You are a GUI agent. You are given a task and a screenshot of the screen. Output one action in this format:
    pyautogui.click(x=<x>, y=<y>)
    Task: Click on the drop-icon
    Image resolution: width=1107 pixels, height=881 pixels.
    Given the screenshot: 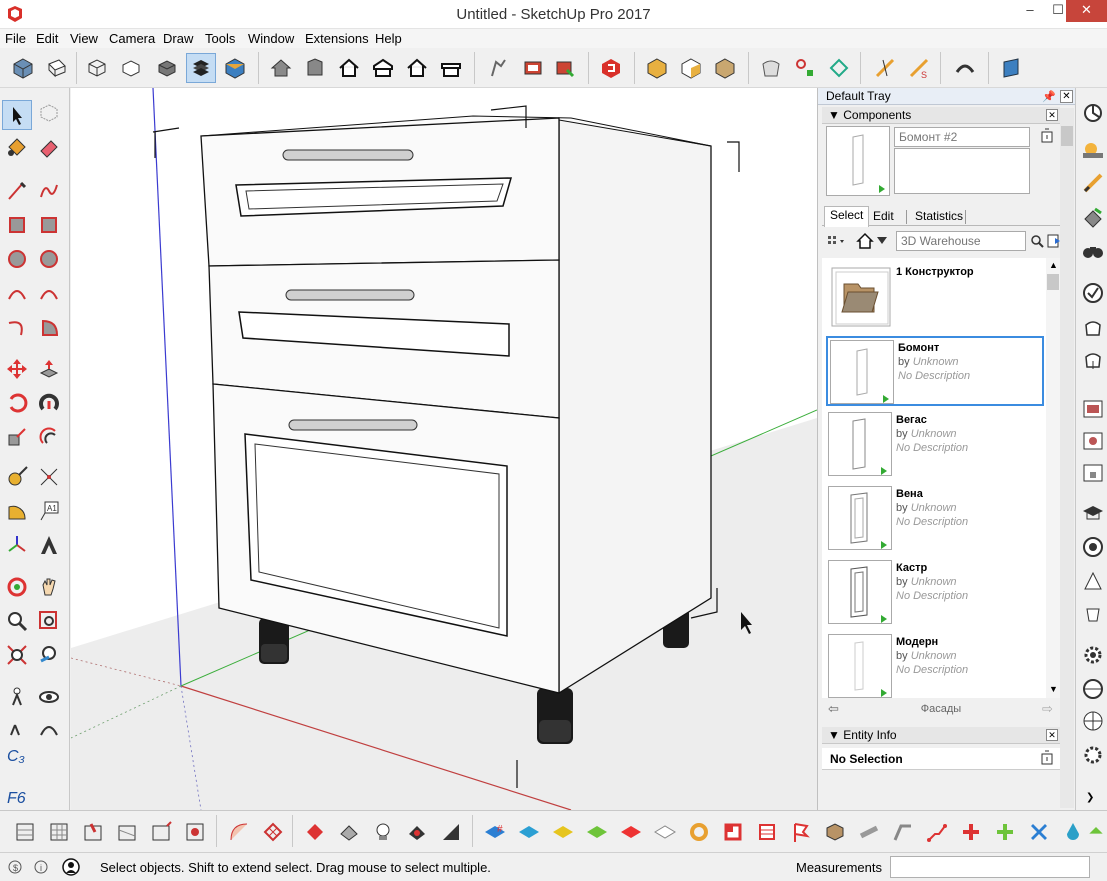 What is the action you would take?
    pyautogui.click(x=1073, y=832)
    